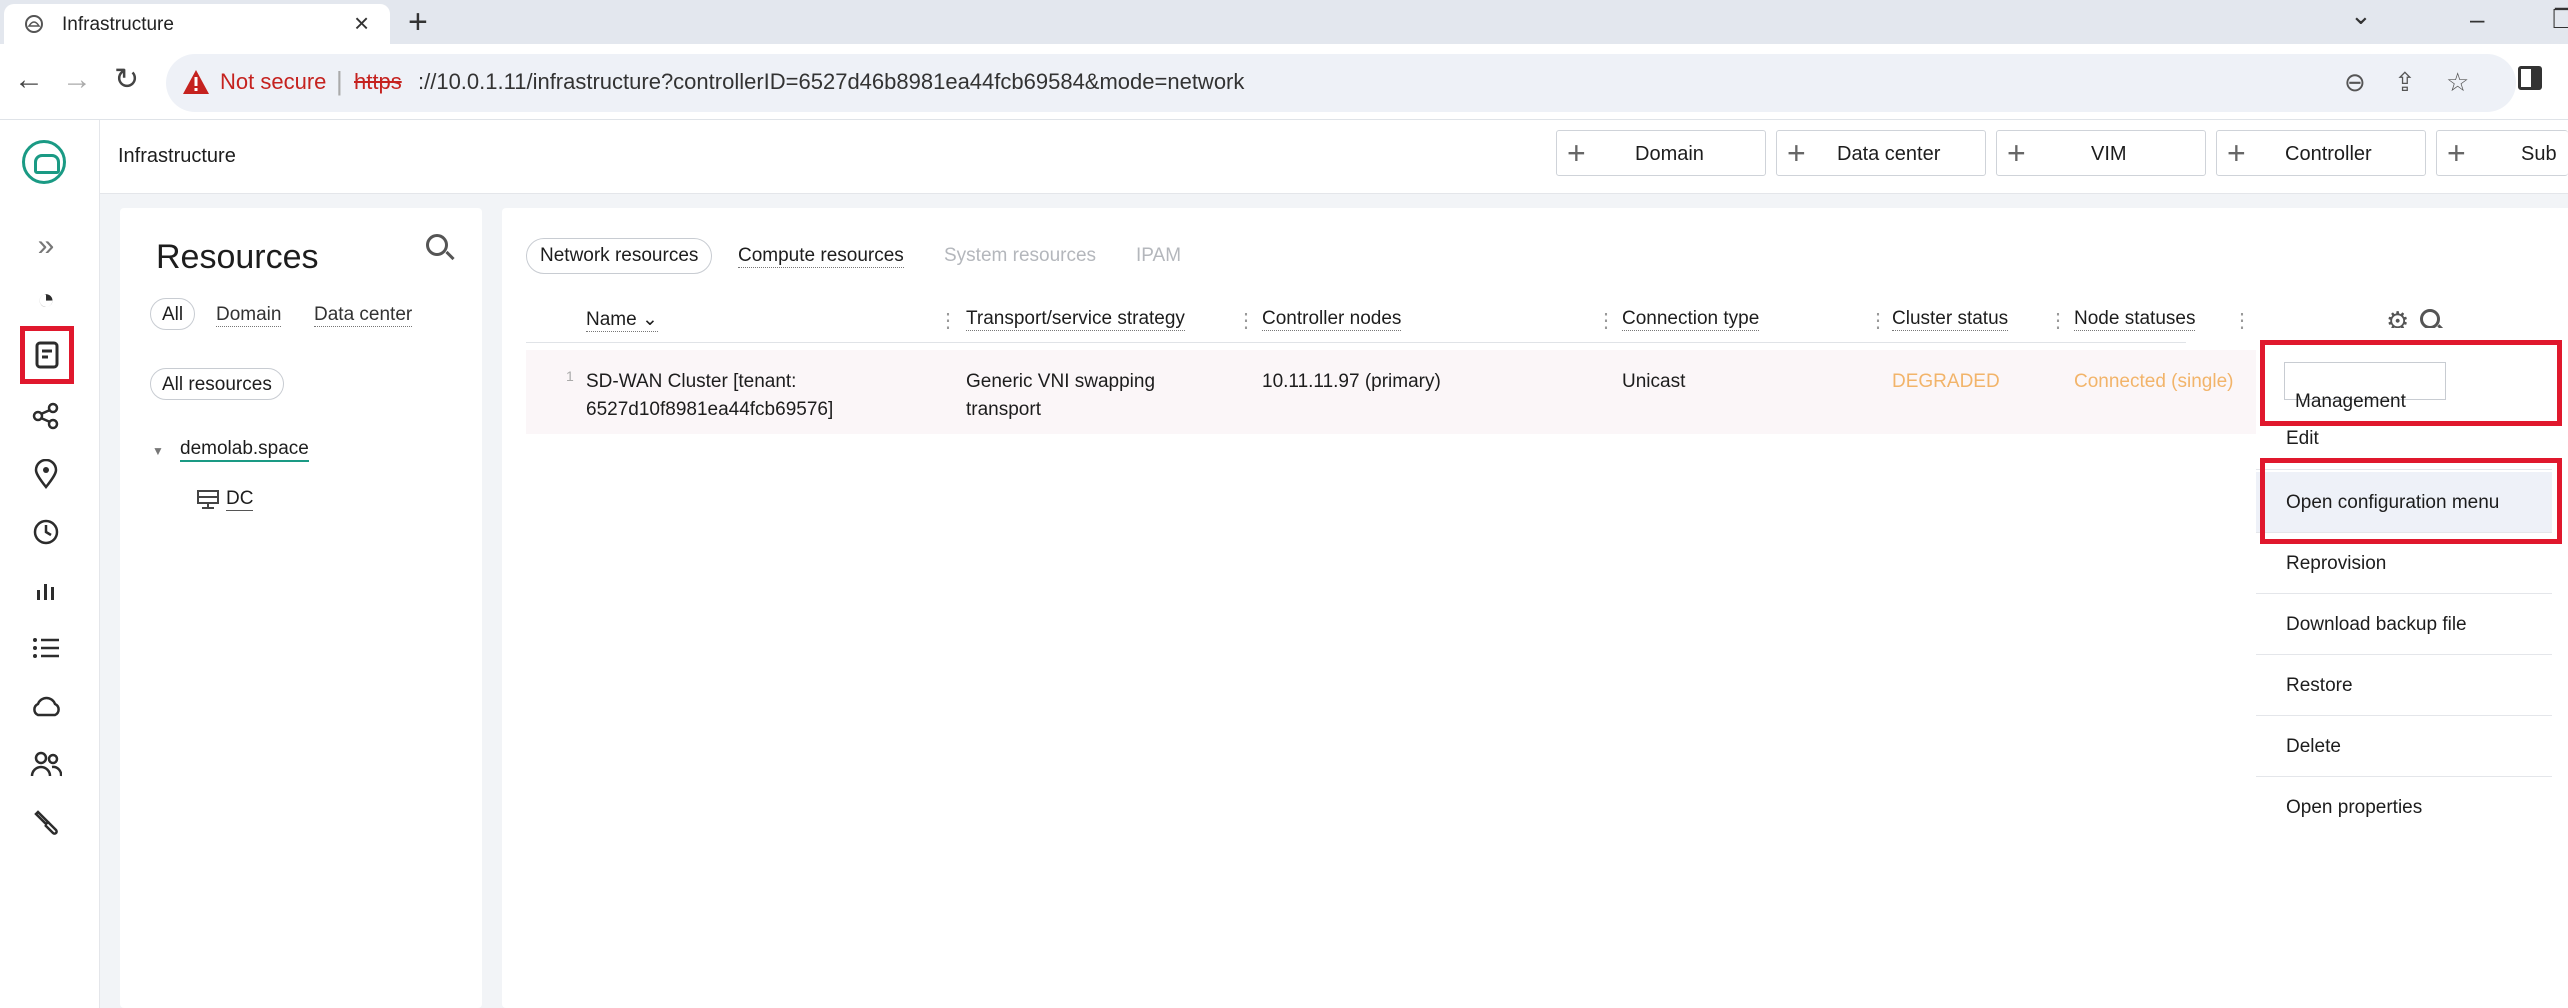 The image size is (2568, 1008). Describe the element at coordinates (196, 82) in the screenshot. I see `warning-triangle-icon` at that location.